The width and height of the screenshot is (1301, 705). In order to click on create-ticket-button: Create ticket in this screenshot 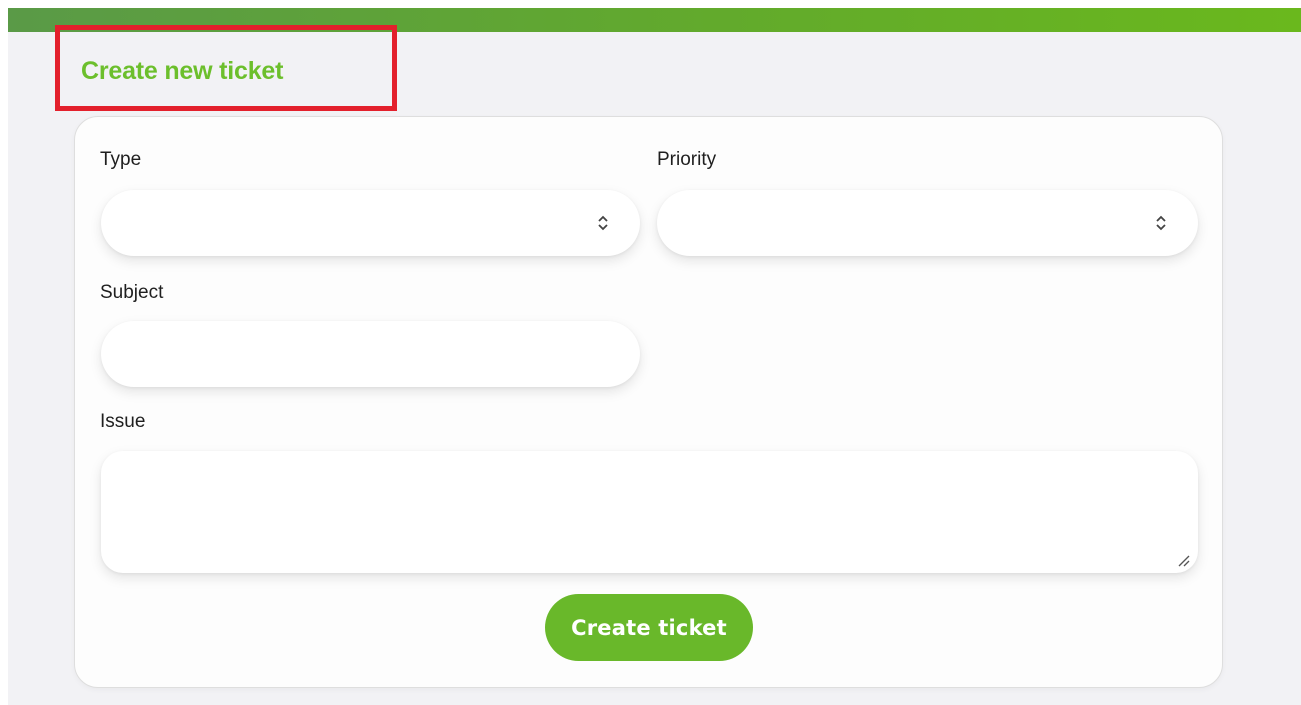, I will do `click(649, 627)`.